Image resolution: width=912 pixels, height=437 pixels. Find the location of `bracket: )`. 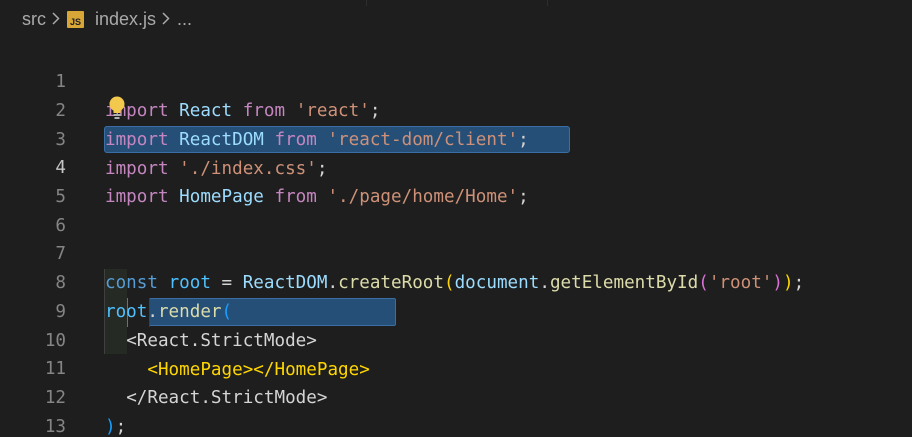

bracket: ) is located at coordinates (110, 427).